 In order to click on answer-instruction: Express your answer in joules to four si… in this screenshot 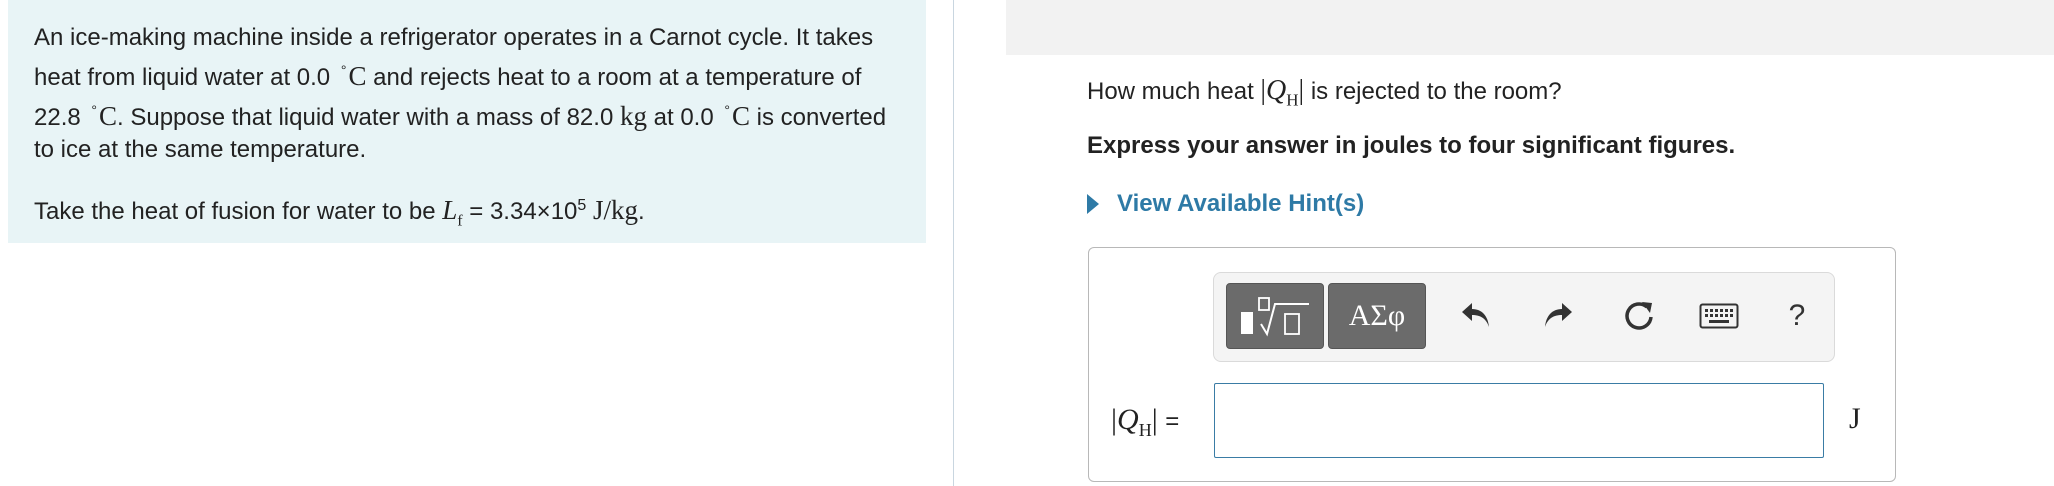, I will do `click(1411, 145)`.